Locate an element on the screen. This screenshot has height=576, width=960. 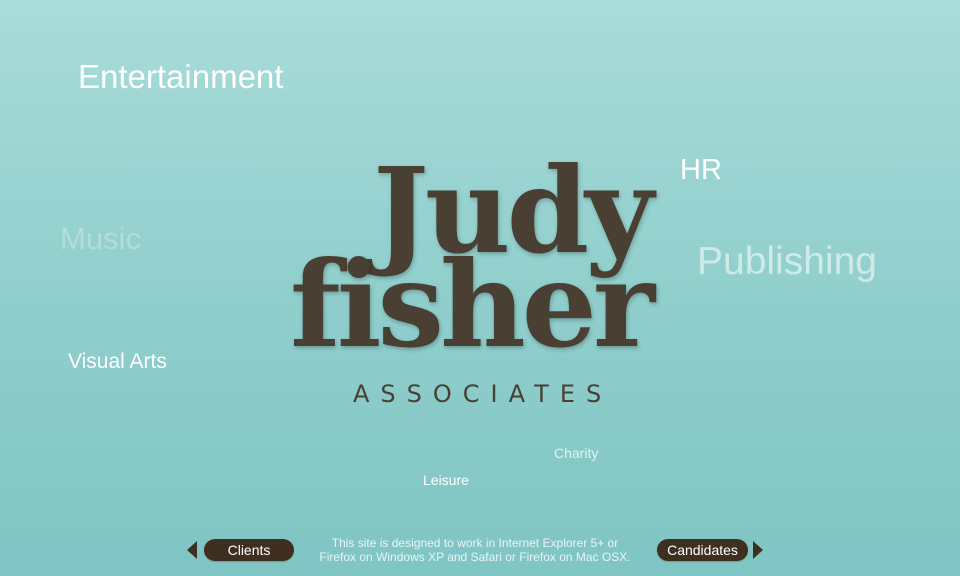
logo-name-fisher: fisher is located at coordinates (472, 304).